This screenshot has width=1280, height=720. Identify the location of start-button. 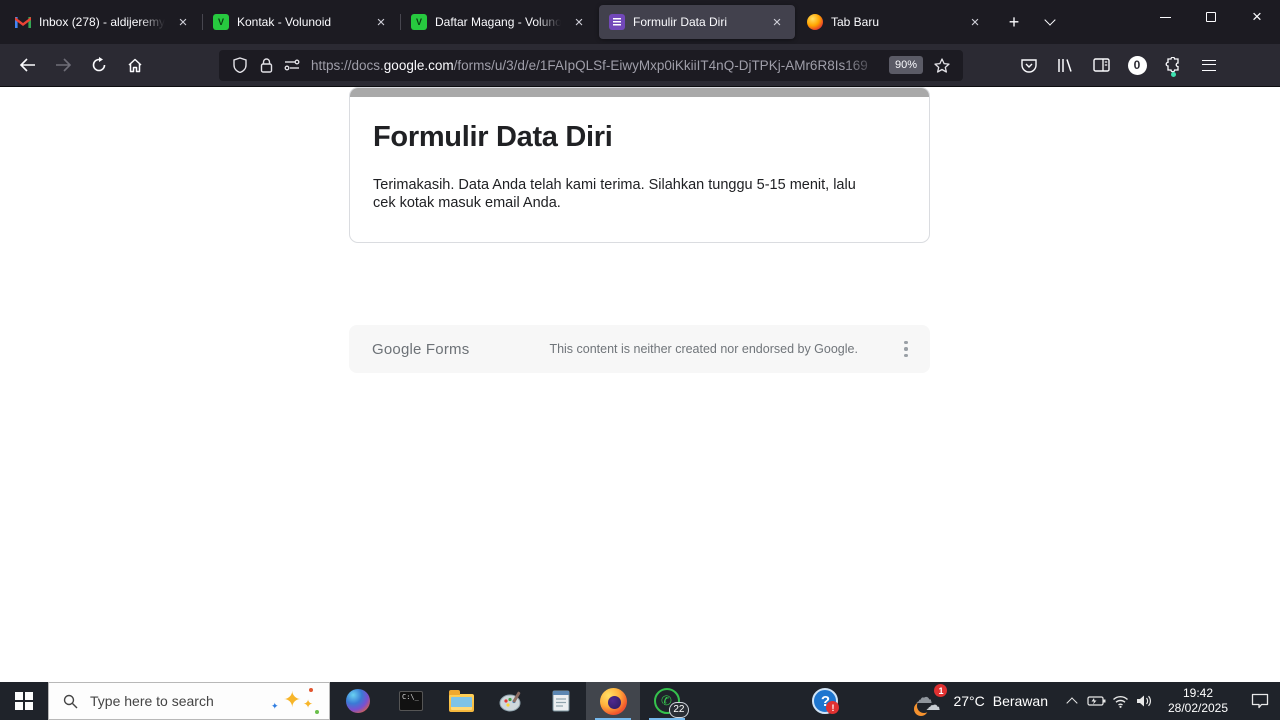
(24, 701).